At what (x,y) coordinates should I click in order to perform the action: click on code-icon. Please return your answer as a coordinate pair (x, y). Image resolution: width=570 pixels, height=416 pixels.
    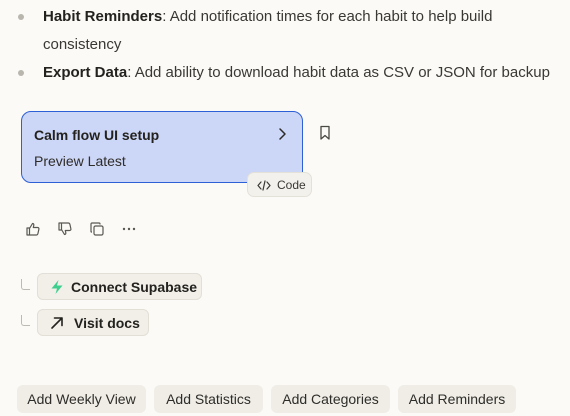
    Looking at the image, I should click on (264, 185).